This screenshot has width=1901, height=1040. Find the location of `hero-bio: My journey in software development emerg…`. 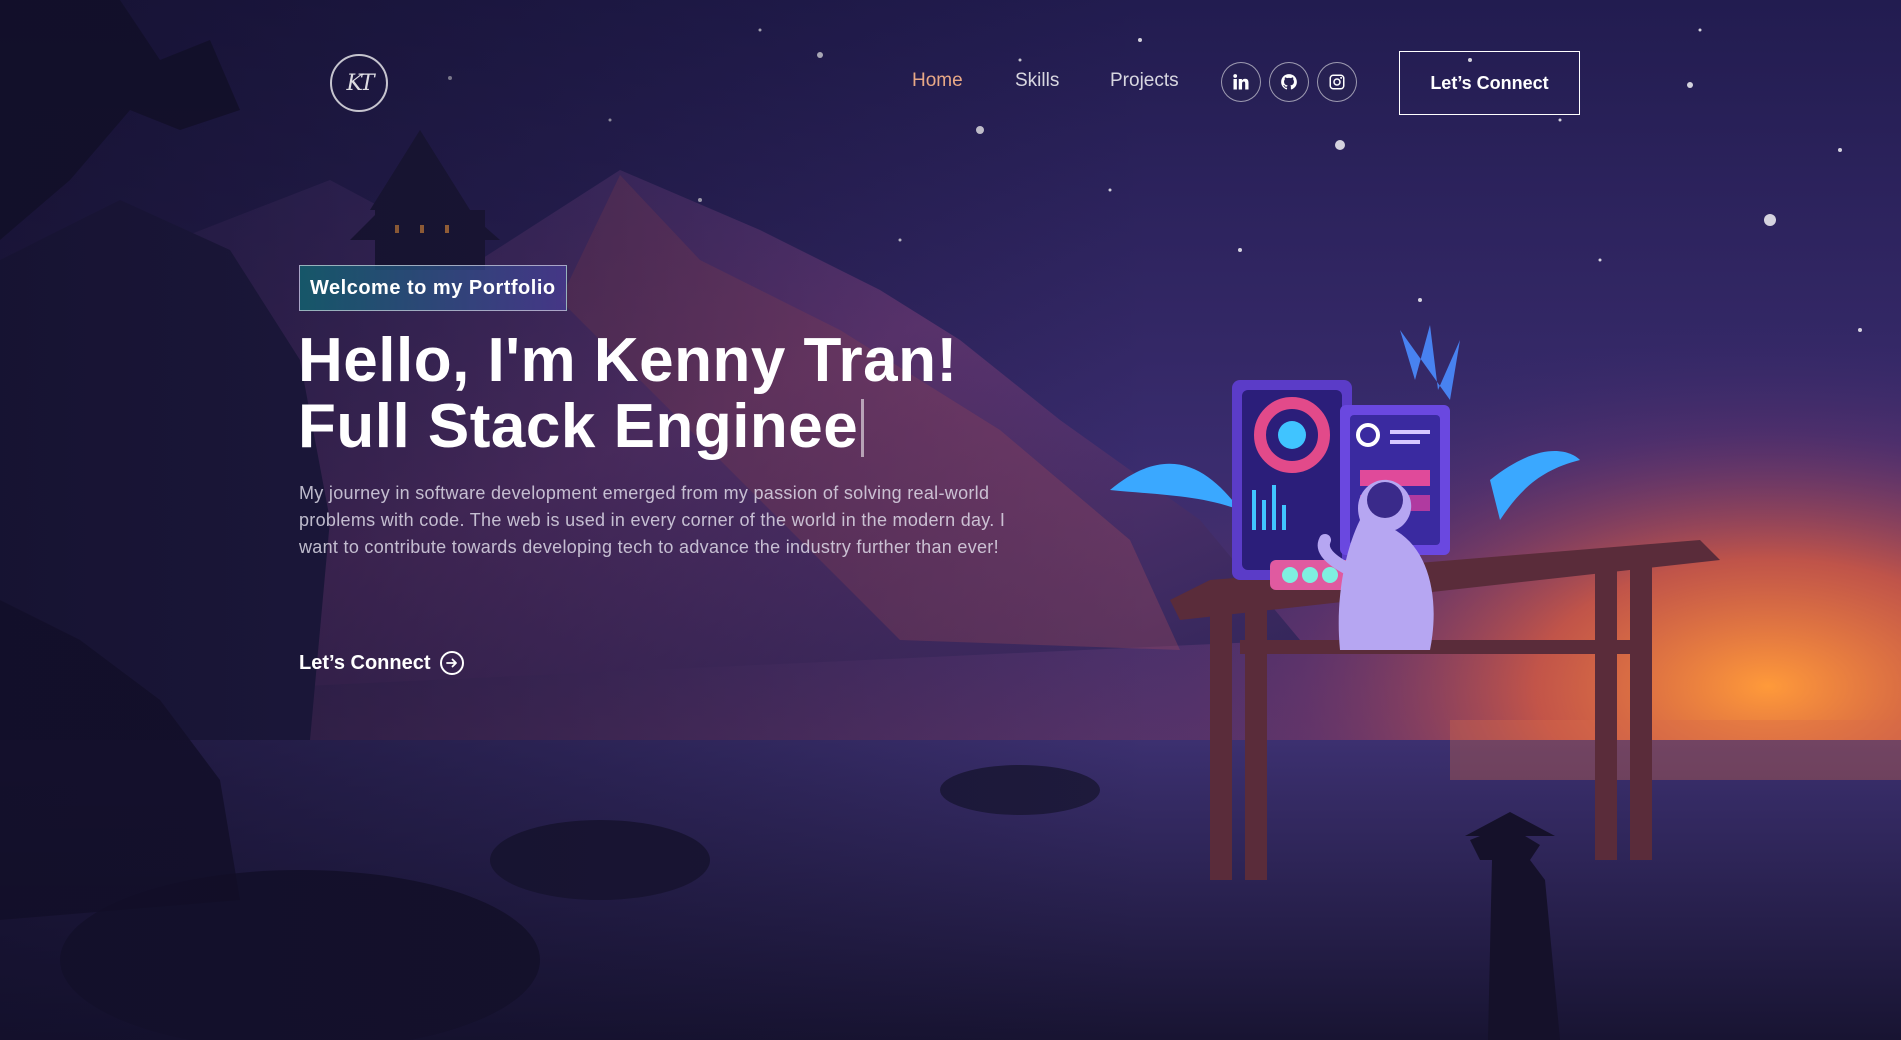

hero-bio: My journey in software development emerg… is located at coordinates (652, 520).